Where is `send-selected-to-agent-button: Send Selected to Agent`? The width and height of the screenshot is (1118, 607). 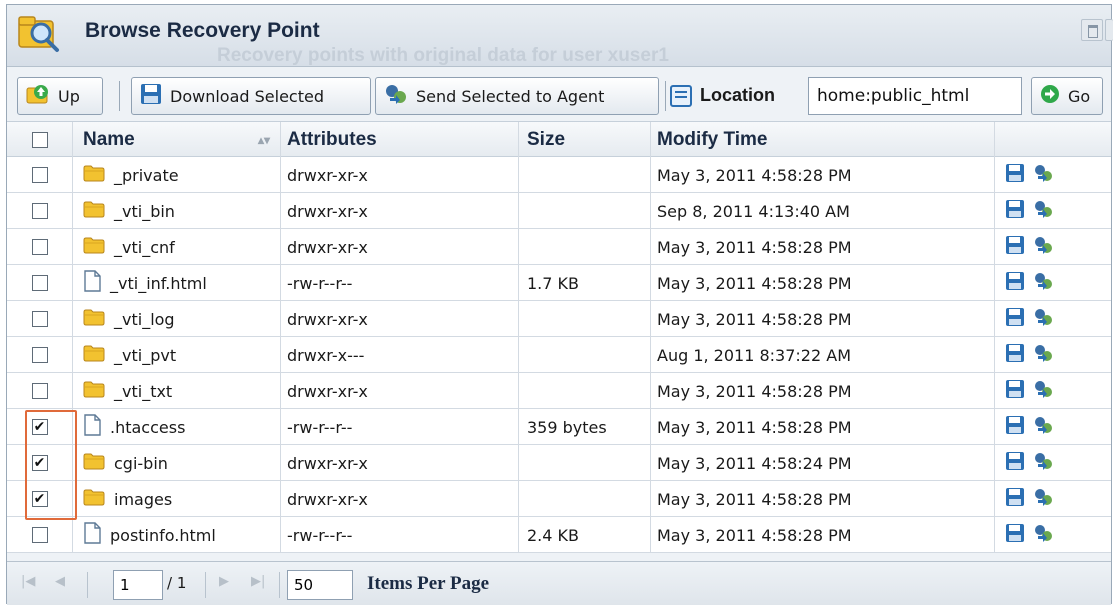
send-selected-to-agent-button: Send Selected to Agent is located at coordinates (517, 96).